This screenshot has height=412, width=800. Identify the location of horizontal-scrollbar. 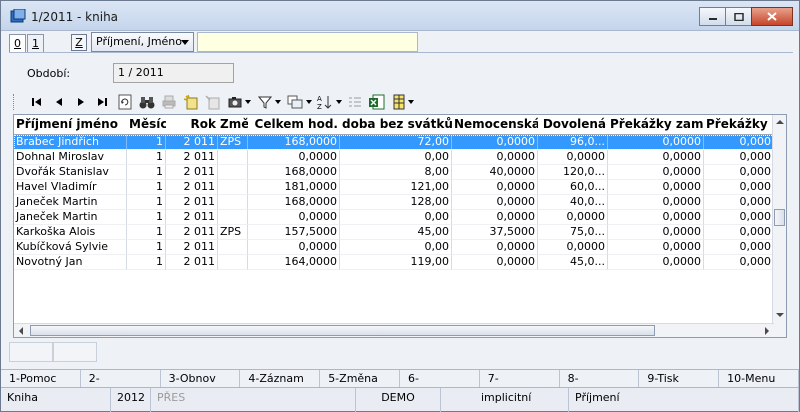
(394, 330).